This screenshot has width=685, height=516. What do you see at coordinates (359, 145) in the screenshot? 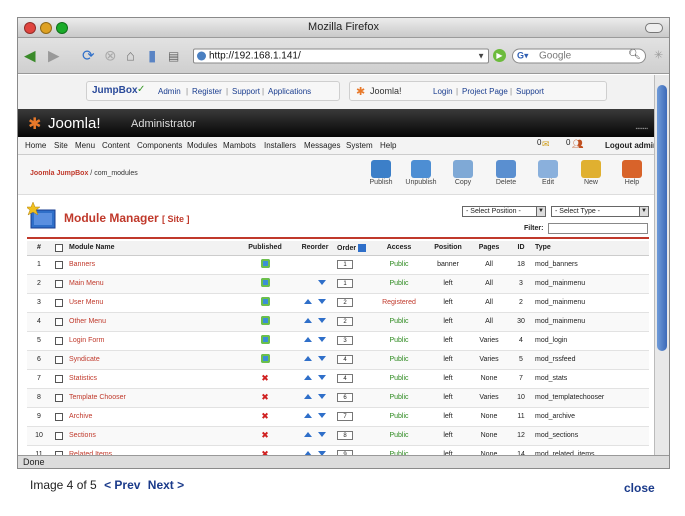
I see `menu-system: System` at bounding box center [359, 145].